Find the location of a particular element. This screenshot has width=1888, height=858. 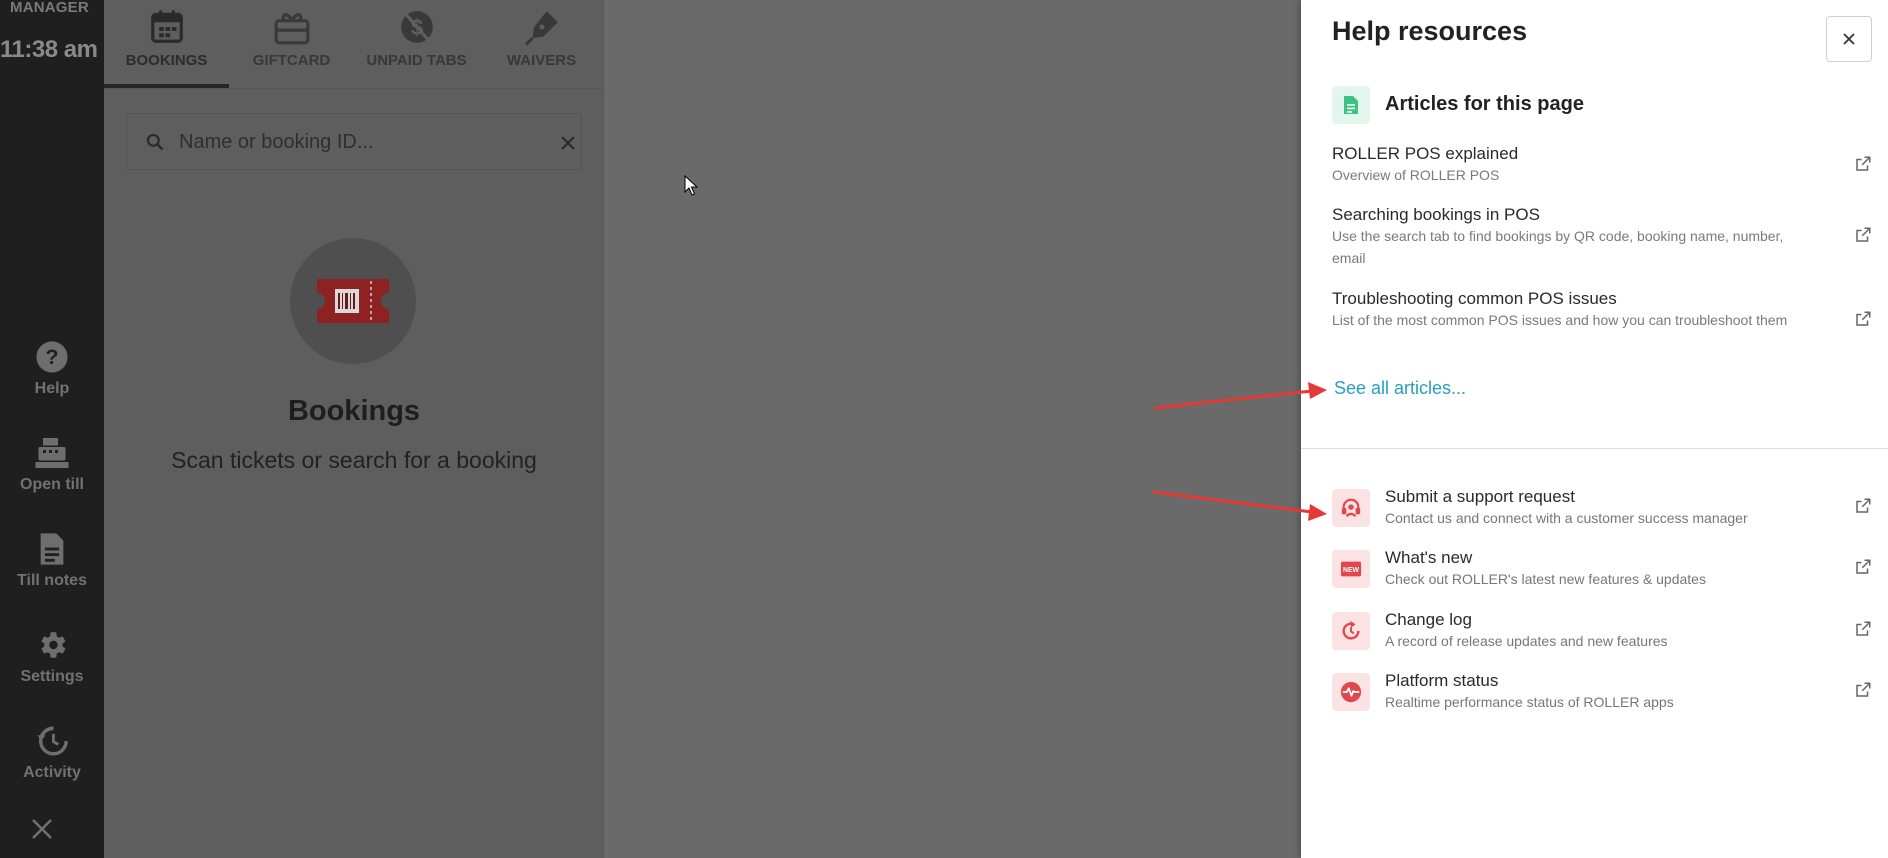

calendar-icon is located at coordinates (166, 26).